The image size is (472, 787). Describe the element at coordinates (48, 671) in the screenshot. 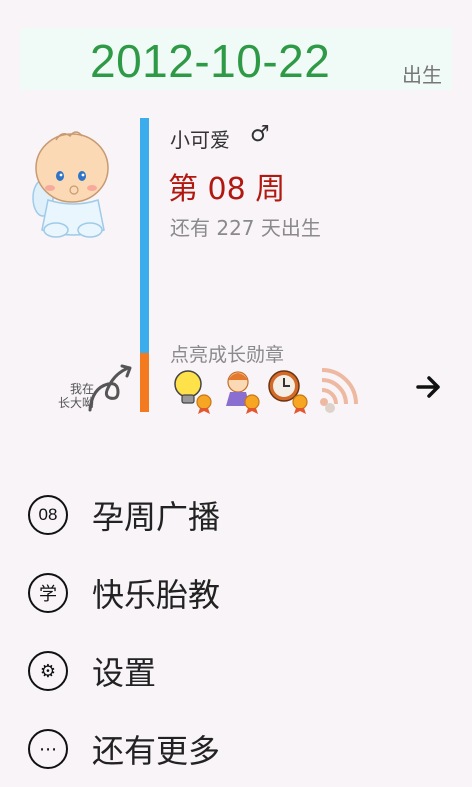

I see `gear-icon: ⚙` at that location.